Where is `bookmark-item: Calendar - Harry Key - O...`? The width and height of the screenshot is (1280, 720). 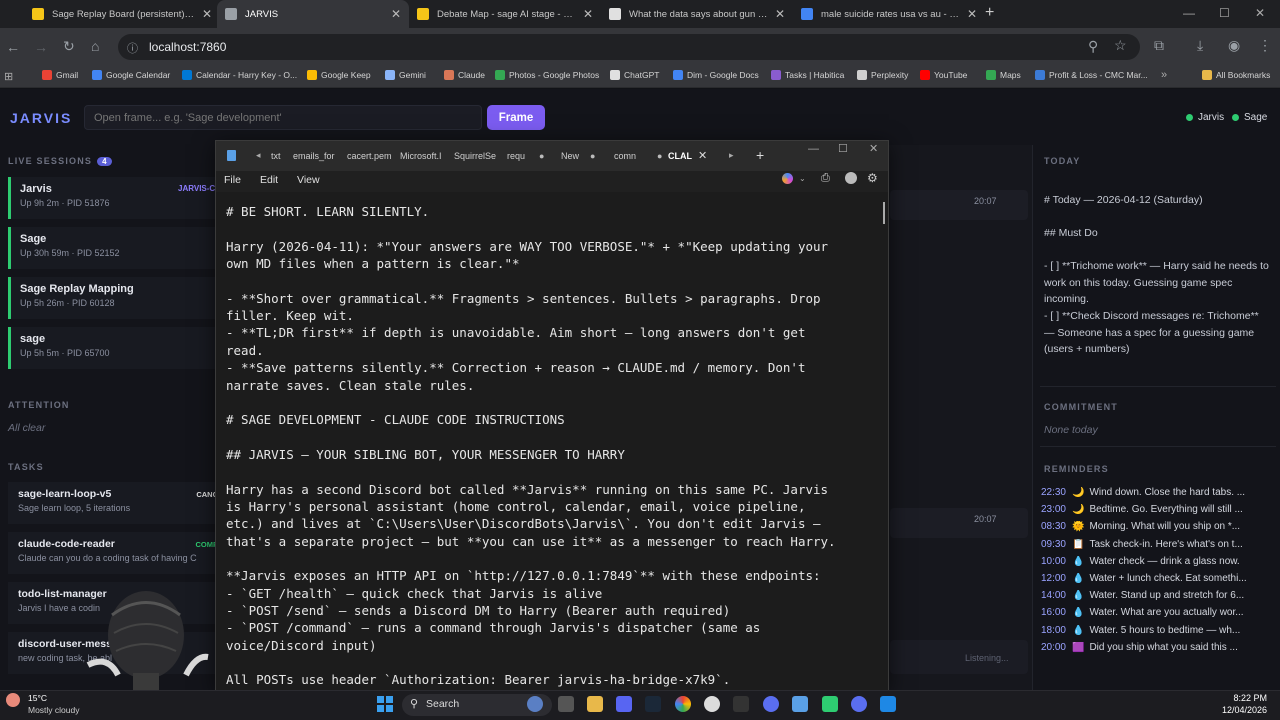
bookmark-item: Calendar - Harry Key - O... is located at coordinates (239, 75).